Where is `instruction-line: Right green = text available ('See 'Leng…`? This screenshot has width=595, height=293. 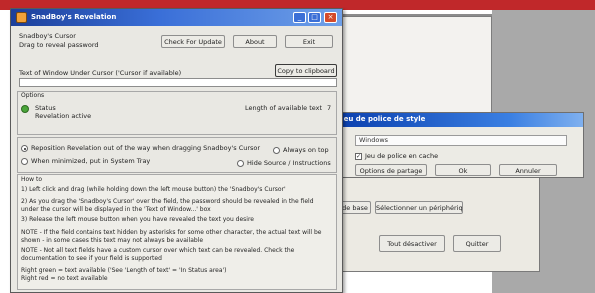
instruction-line: Right green = text available ('See 'Leng… is located at coordinates (124, 270).